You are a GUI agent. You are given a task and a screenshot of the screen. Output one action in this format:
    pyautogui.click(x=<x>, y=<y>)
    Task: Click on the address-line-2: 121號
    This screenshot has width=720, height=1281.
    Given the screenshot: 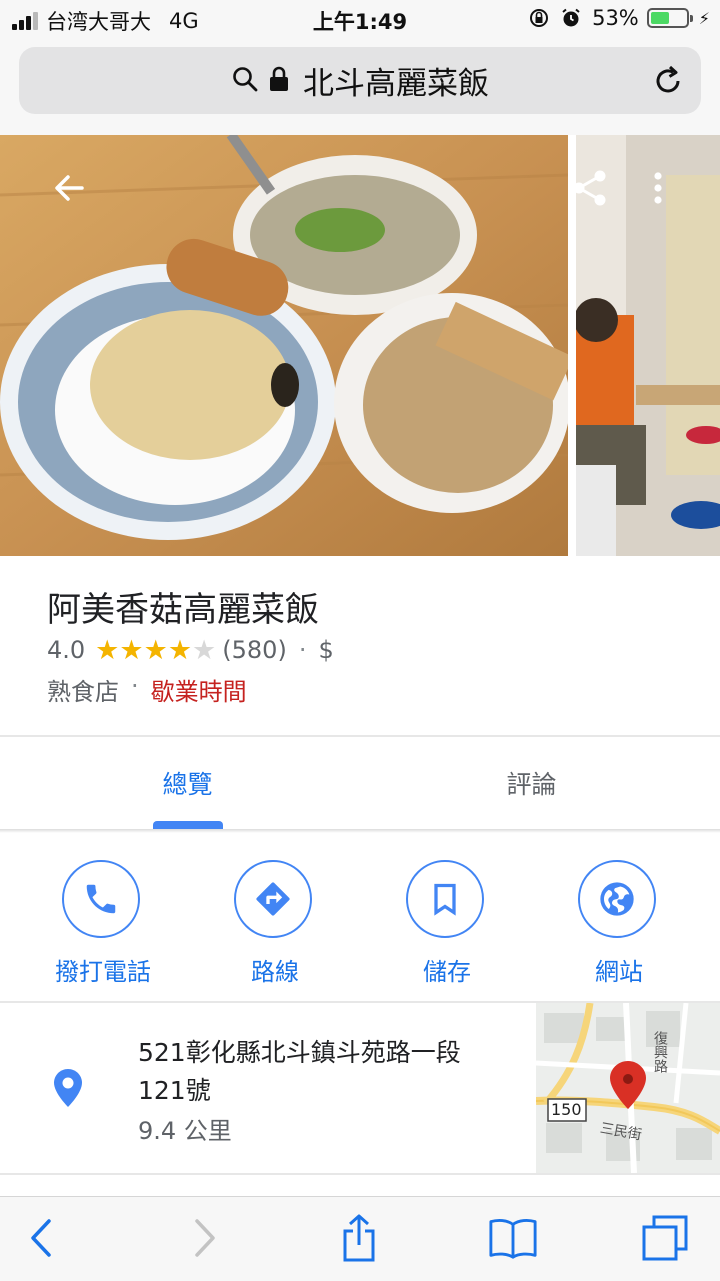 What is the action you would take?
    pyautogui.click(x=174, y=1090)
    